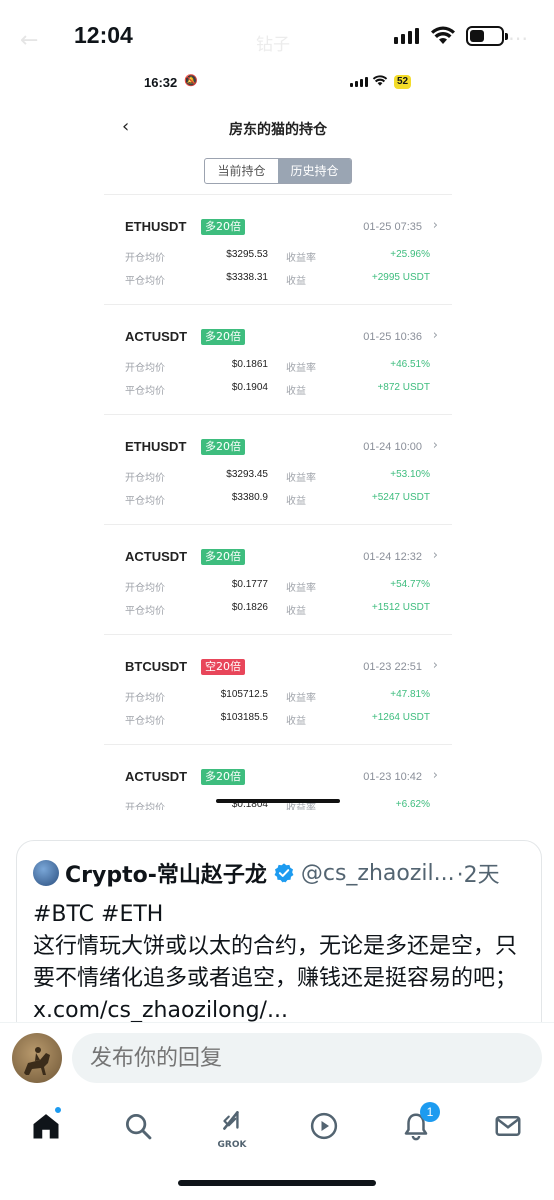 The width and height of the screenshot is (554, 1200). Describe the element at coordinates (430, 1112) in the screenshot. I see `notification-count-badge: 1` at that location.